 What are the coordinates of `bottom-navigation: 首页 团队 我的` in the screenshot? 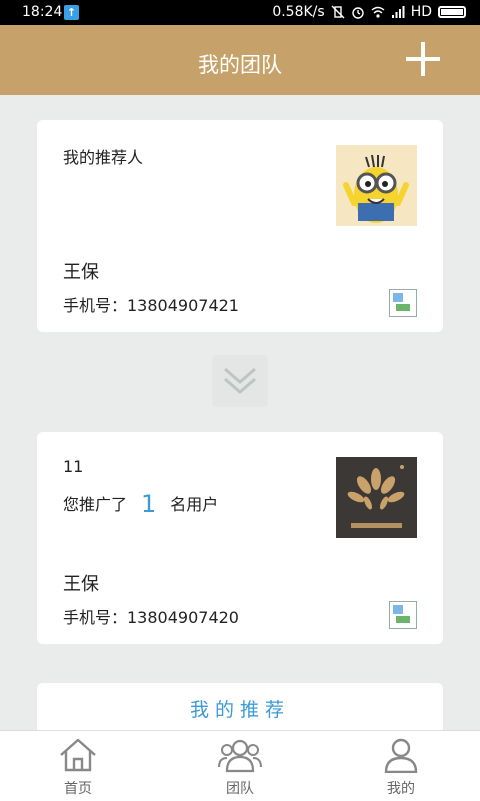 It's located at (240, 765).